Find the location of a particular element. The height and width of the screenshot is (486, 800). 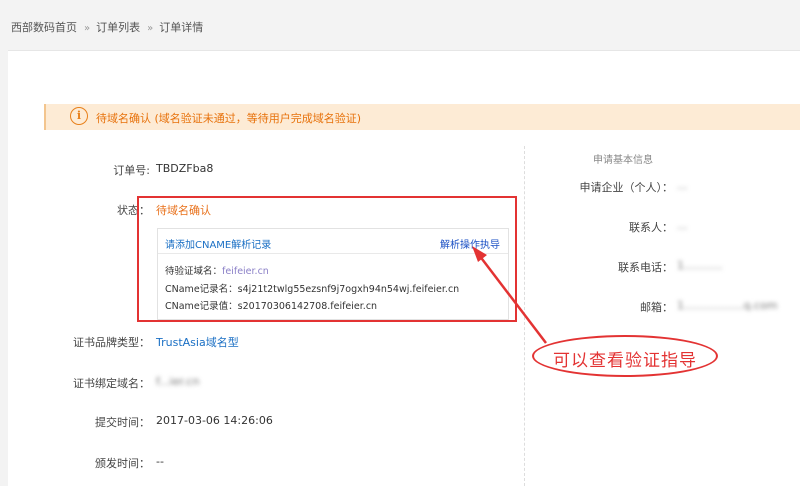

annotation-arrow is located at coordinates (509, 295).